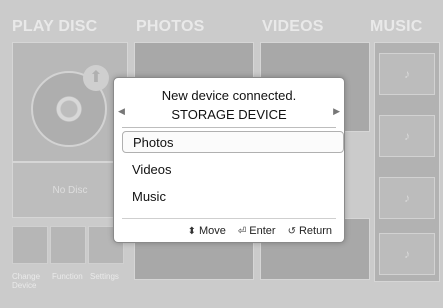  Describe the element at coordinates (68, 245) in the screenshot. I see `function-tile` at that location.